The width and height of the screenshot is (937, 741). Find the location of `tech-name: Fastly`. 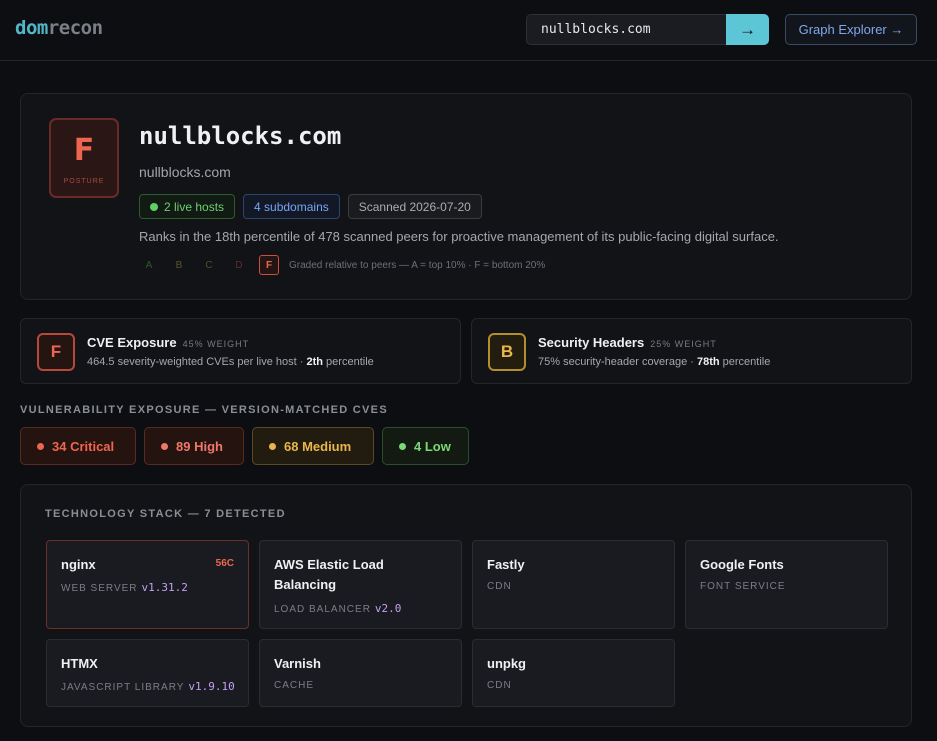

tech-name: Fastly is located at coordinates (506, 564).